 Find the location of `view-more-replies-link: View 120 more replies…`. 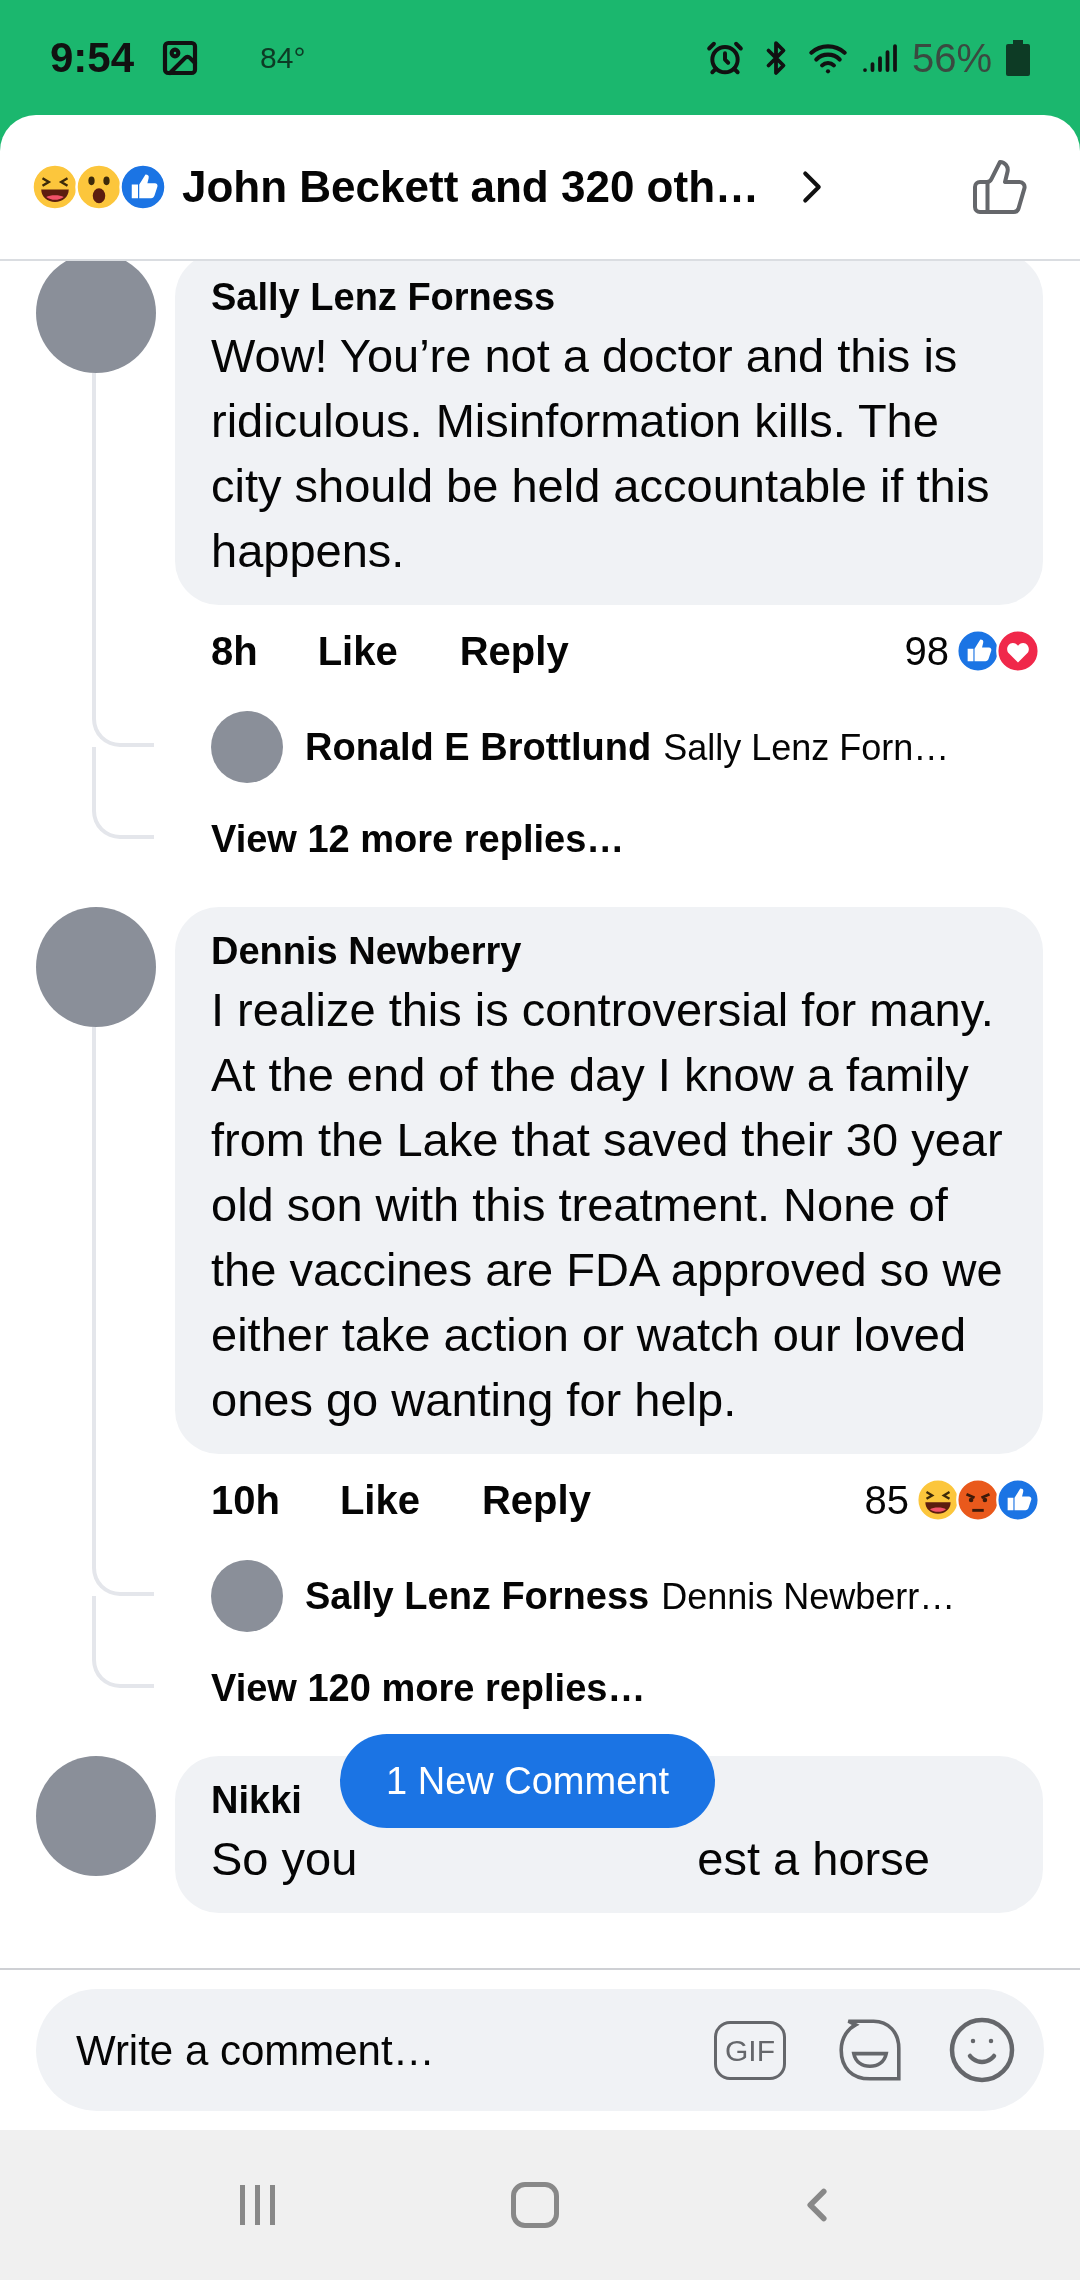

view-more-replies-link: View 120 more replies… is located at coordinates (428, 1688).